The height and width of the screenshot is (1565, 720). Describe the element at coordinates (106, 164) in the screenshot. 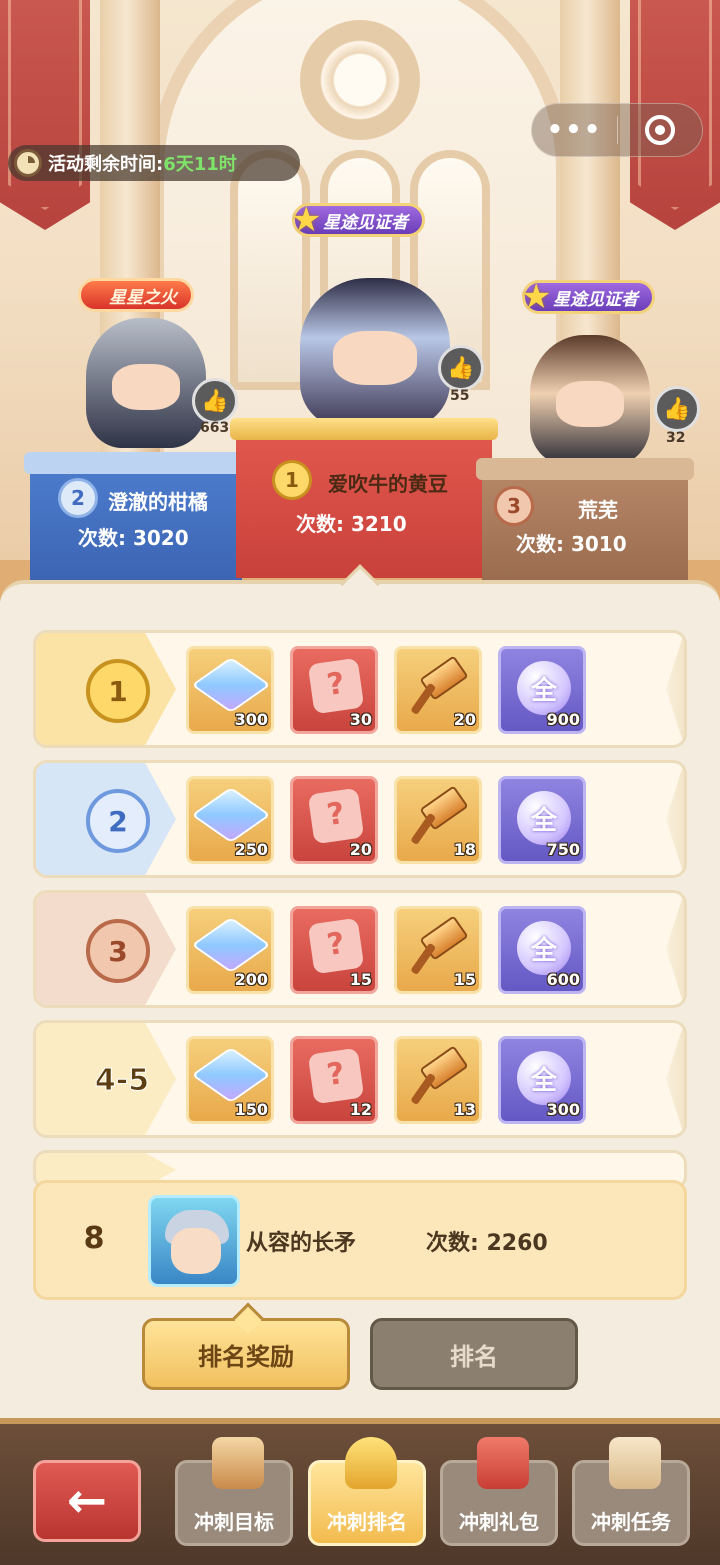

I see `timer-label: 活动剩余时间:` at that location.